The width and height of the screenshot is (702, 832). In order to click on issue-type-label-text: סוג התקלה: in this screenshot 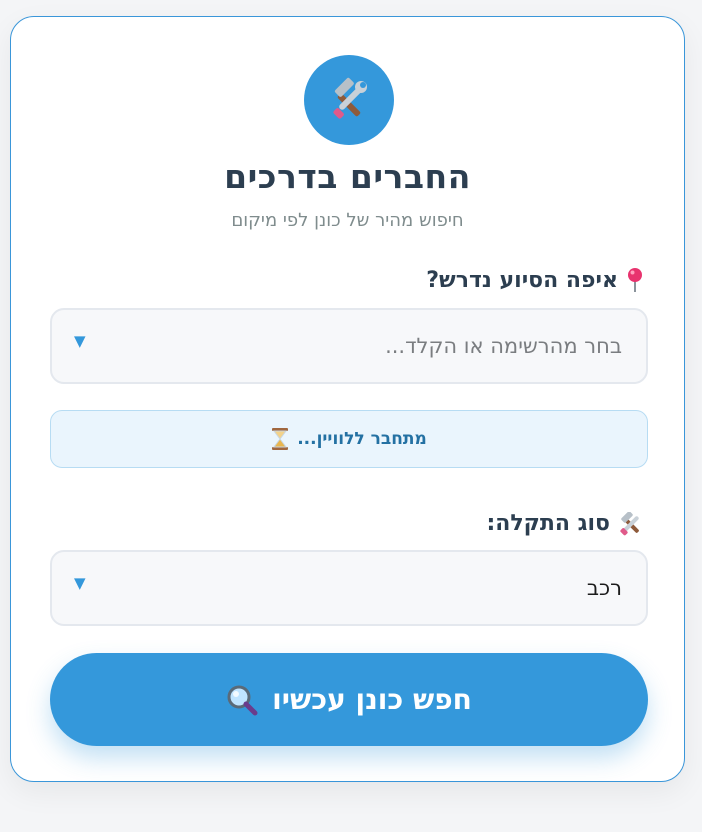, I will do `click(548, 523)`.